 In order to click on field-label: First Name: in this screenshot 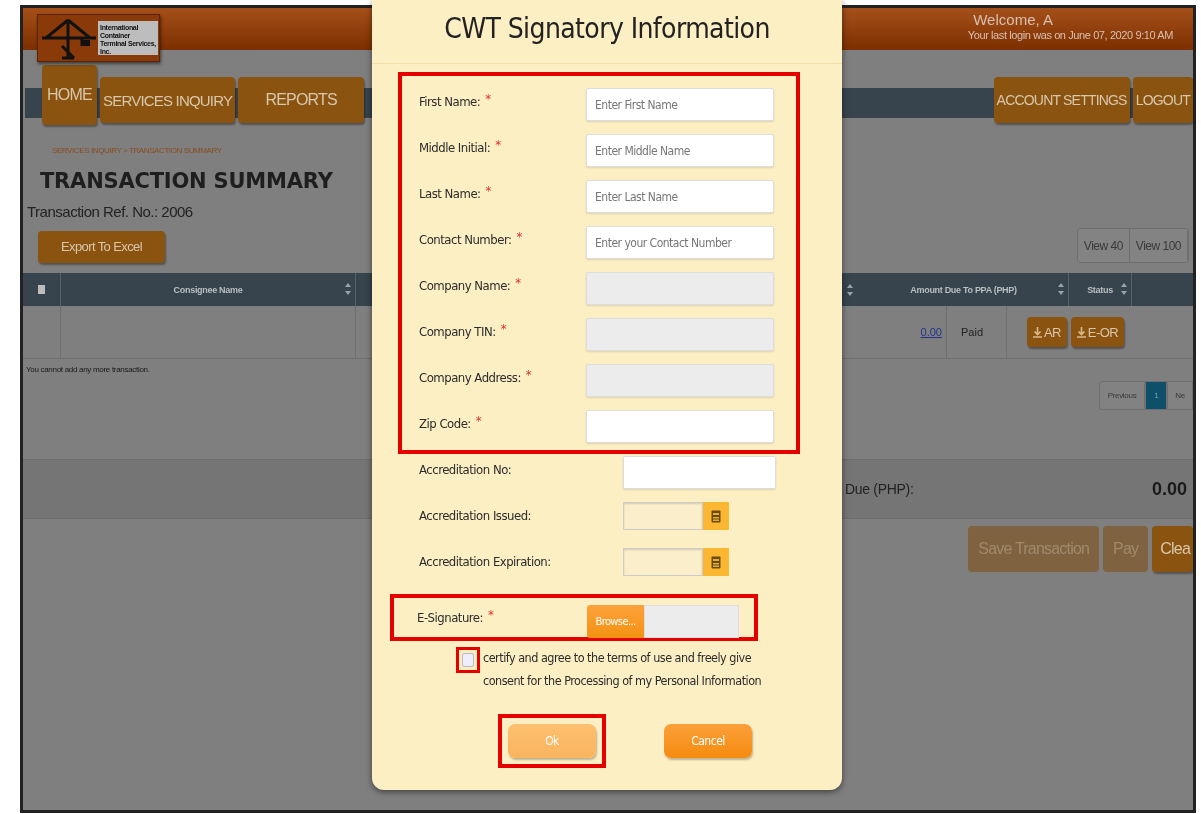, I will do `click(450, 101)`.